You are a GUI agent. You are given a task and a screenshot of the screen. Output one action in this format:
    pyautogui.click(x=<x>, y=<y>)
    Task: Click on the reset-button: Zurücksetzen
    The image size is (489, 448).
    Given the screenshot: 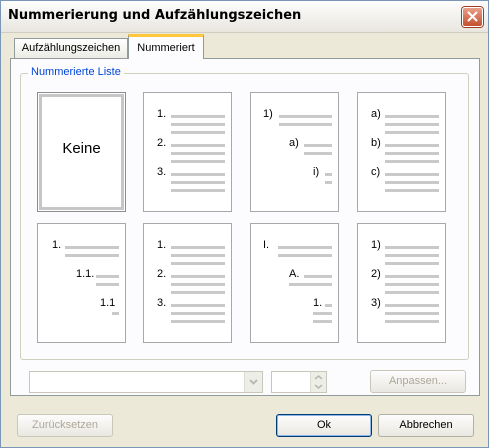 What is the action you would take?
    pyautogui.click(x=65, y=425)
    